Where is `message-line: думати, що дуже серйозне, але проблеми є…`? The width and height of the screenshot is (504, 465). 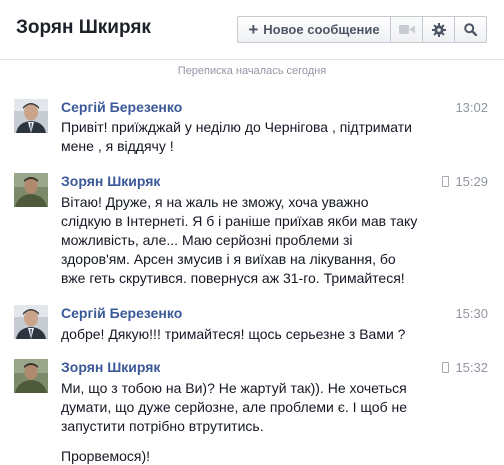
message-line: думати, що дуже серйозне, але проблеми є… is located at coordinates (234, 407).